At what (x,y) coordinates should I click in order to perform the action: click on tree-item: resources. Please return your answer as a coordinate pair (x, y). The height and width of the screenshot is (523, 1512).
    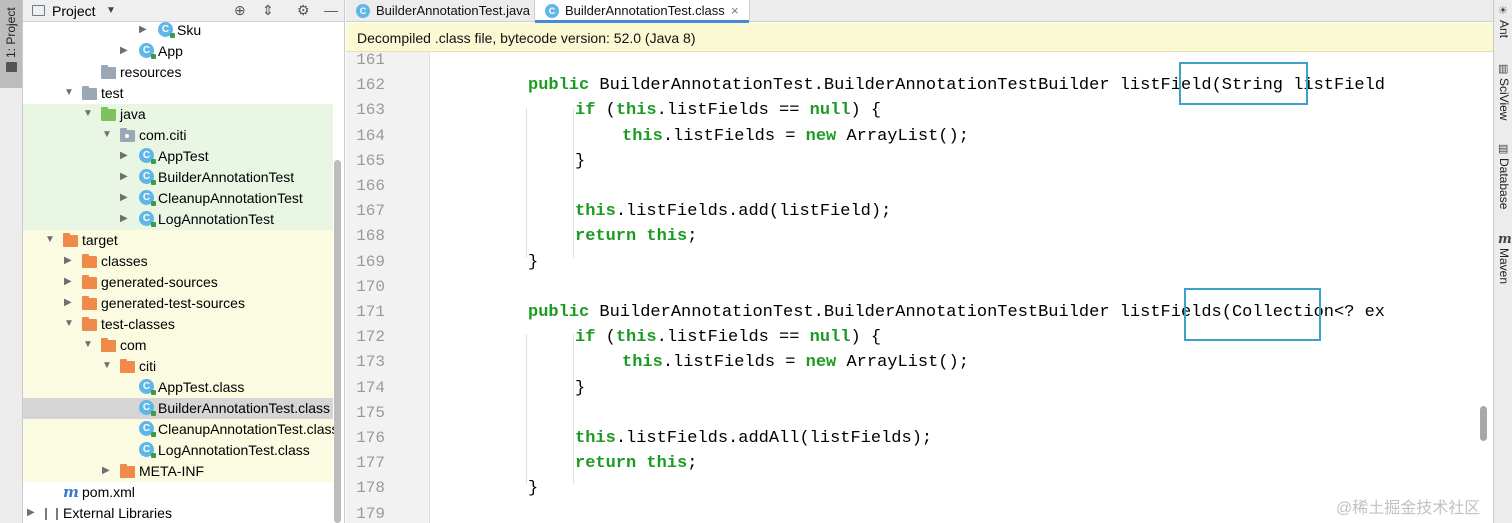
    Looking at the image, I should click on (178, 72).